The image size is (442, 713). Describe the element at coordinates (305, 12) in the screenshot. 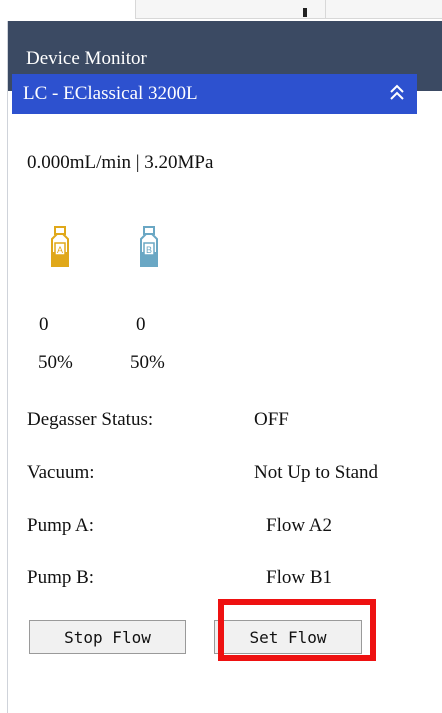

I see `toolbar-marker` at that location.